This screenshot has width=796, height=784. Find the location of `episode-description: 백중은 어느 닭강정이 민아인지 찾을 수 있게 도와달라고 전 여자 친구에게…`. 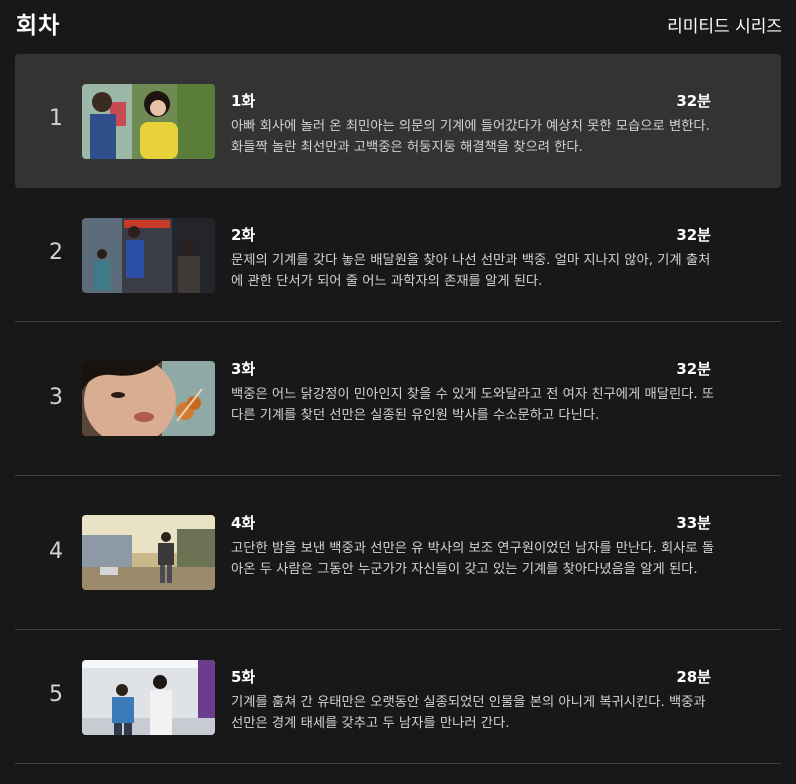

episode-description: 백중은 어느 닭강정이 민아인지 찾을 수 있게 도와달라고 전 여자 친구에게… is located at coordinates (473, 405).